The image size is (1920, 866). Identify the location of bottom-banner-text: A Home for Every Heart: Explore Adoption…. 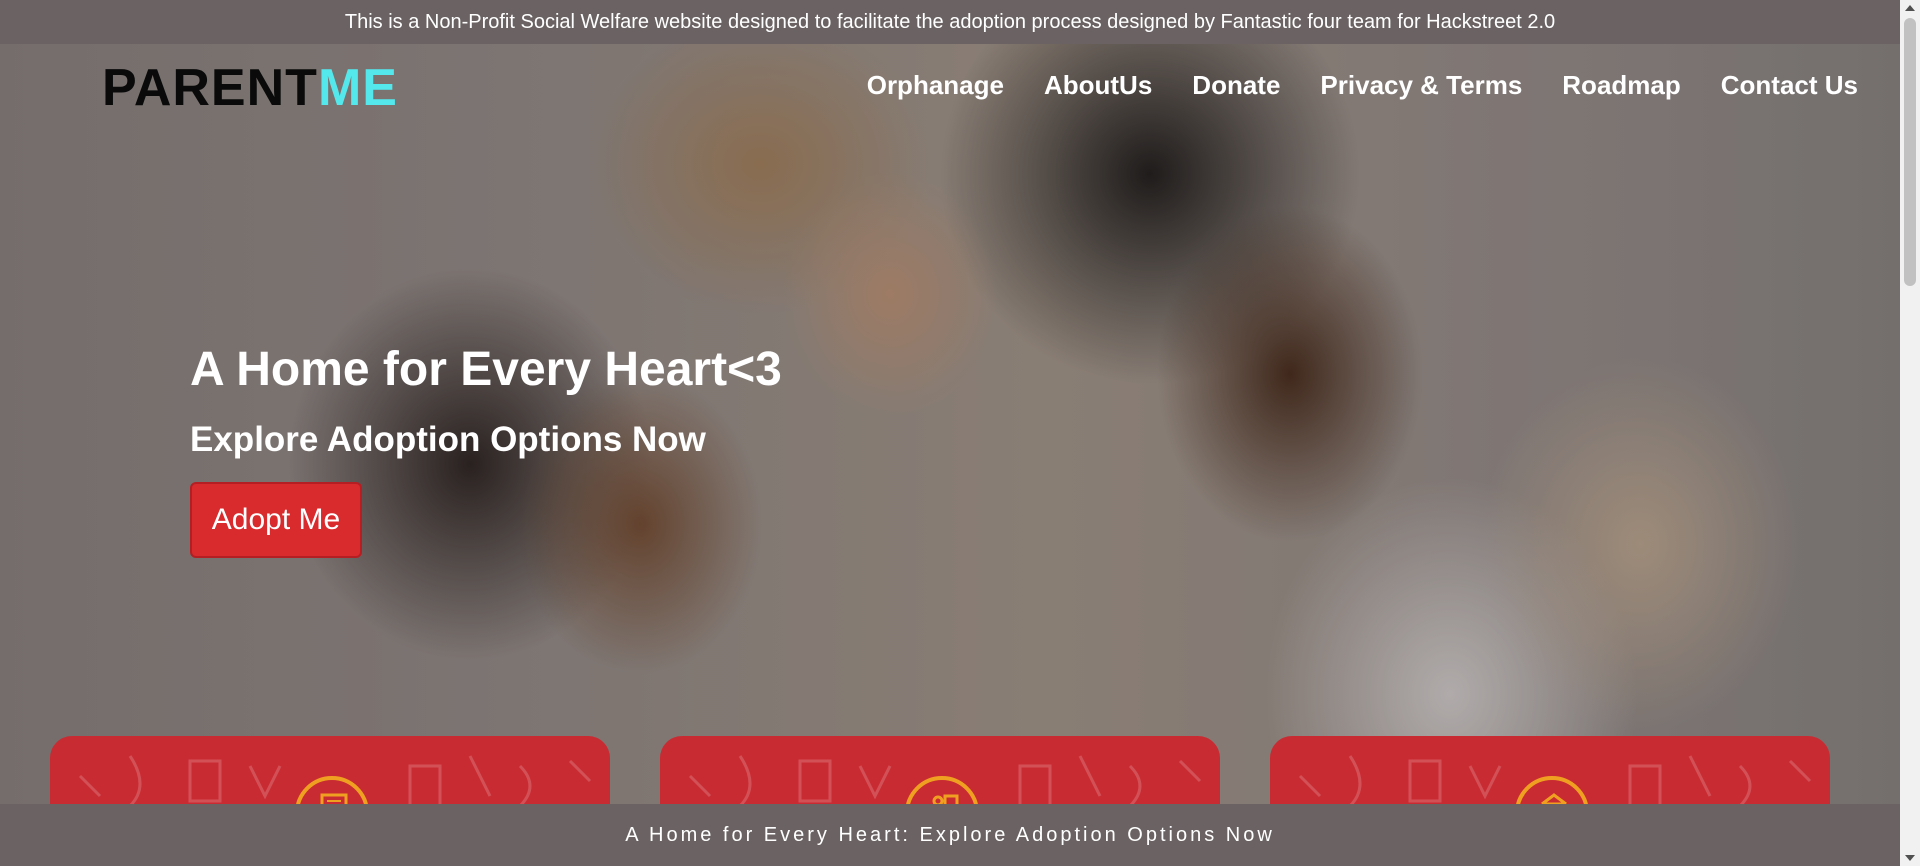
(950, 834).